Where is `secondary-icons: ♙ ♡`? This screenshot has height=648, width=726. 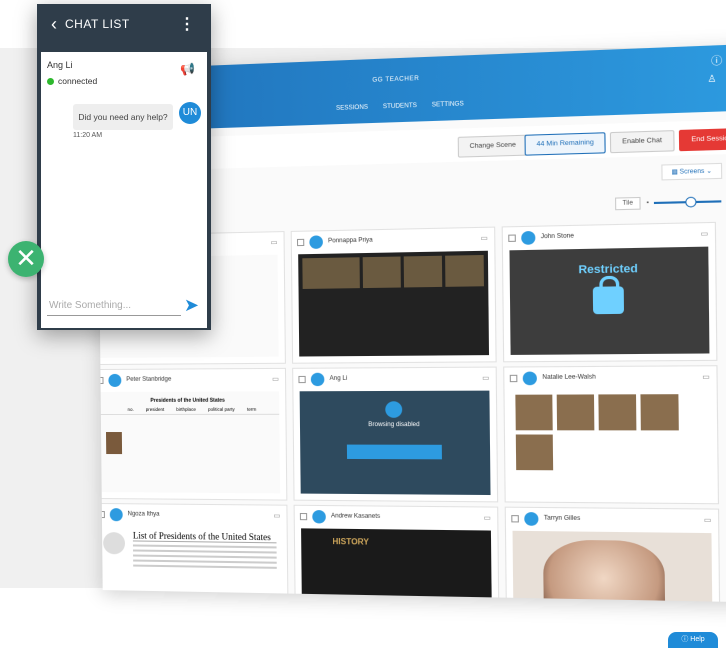
secondary-icons: ♙ ♡ is located at coordinates (716, 78).